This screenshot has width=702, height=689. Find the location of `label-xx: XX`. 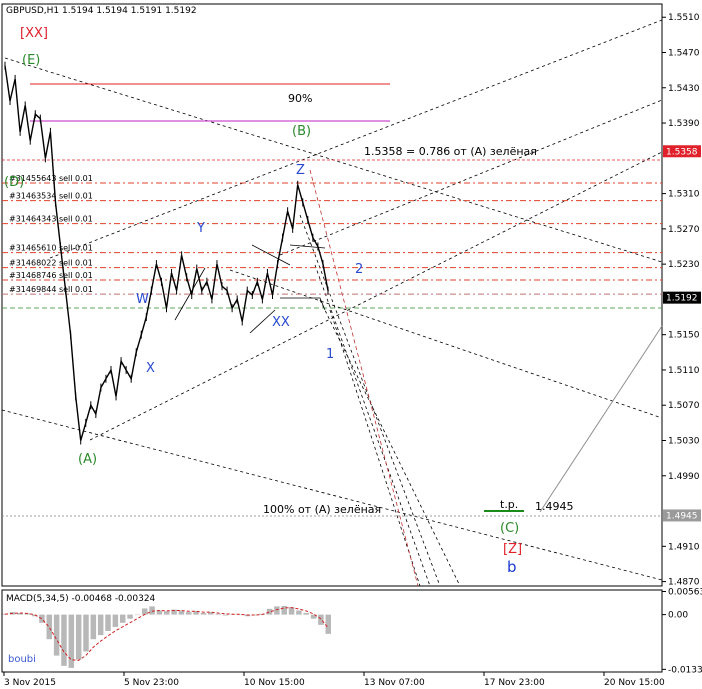

label-xx: XX is located at coordinates (281, 322).